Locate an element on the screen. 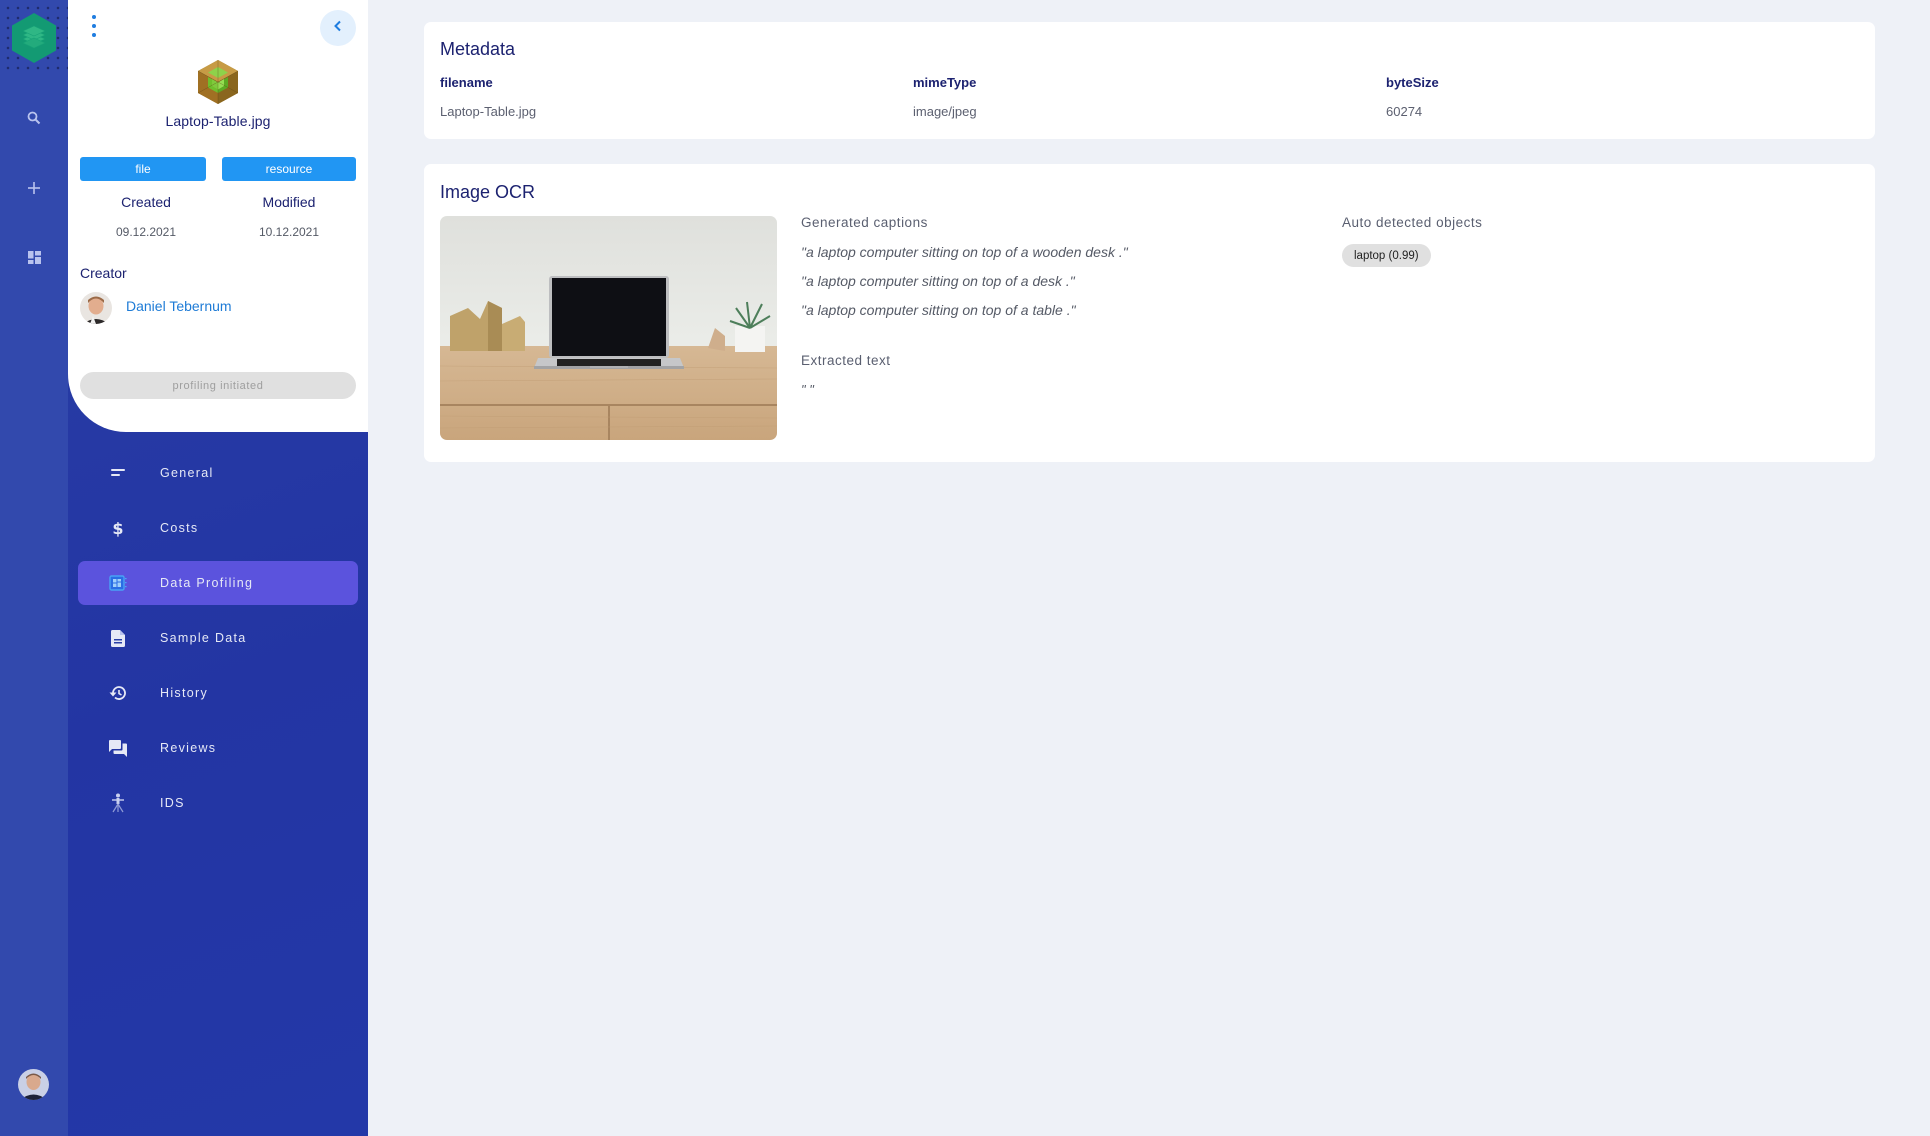 The image size is (1930, 1136). nav-item-label: Reviews is located at coordinates (188, 748).